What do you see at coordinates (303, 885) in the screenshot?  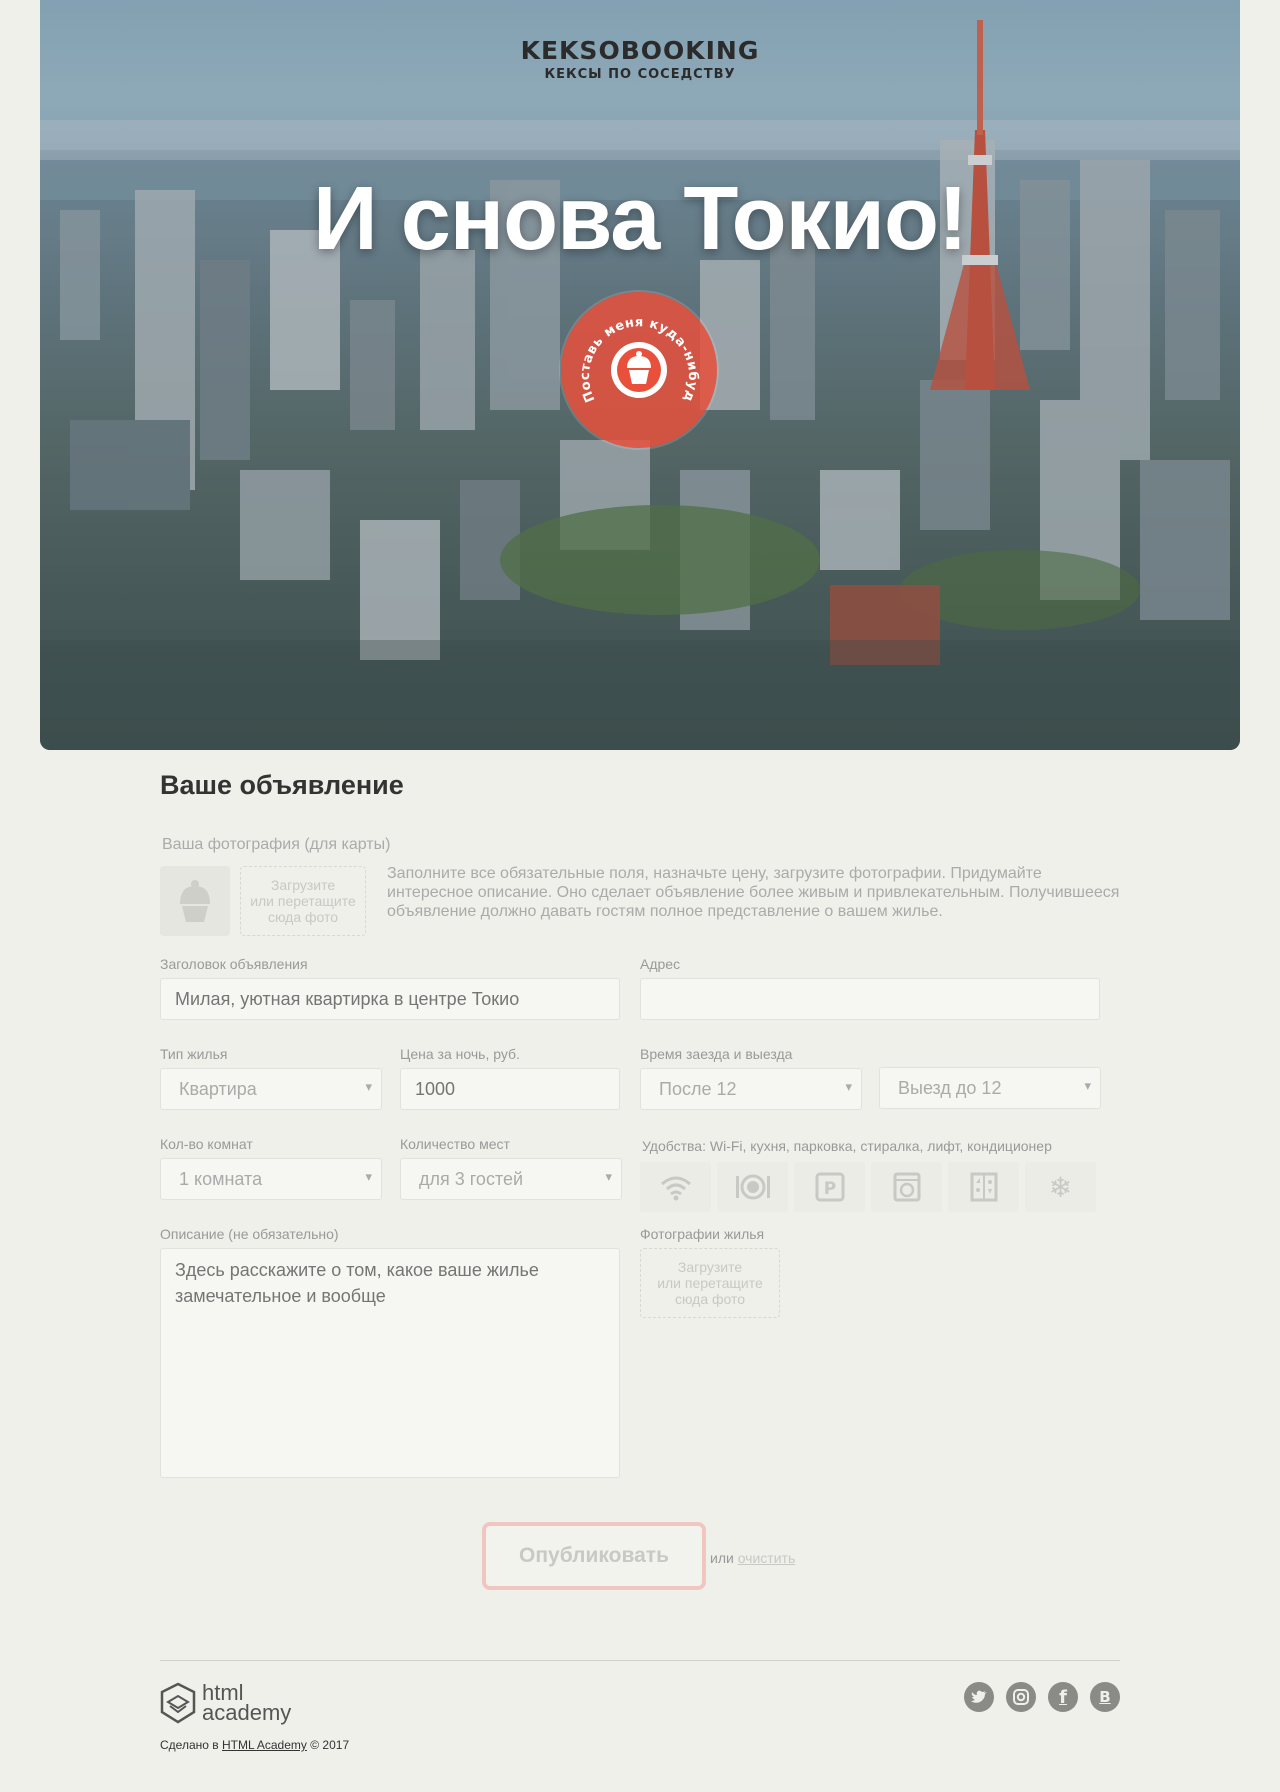 I see `avatar-drop-line-1: Загрузите` at bounding box center [303, 885].